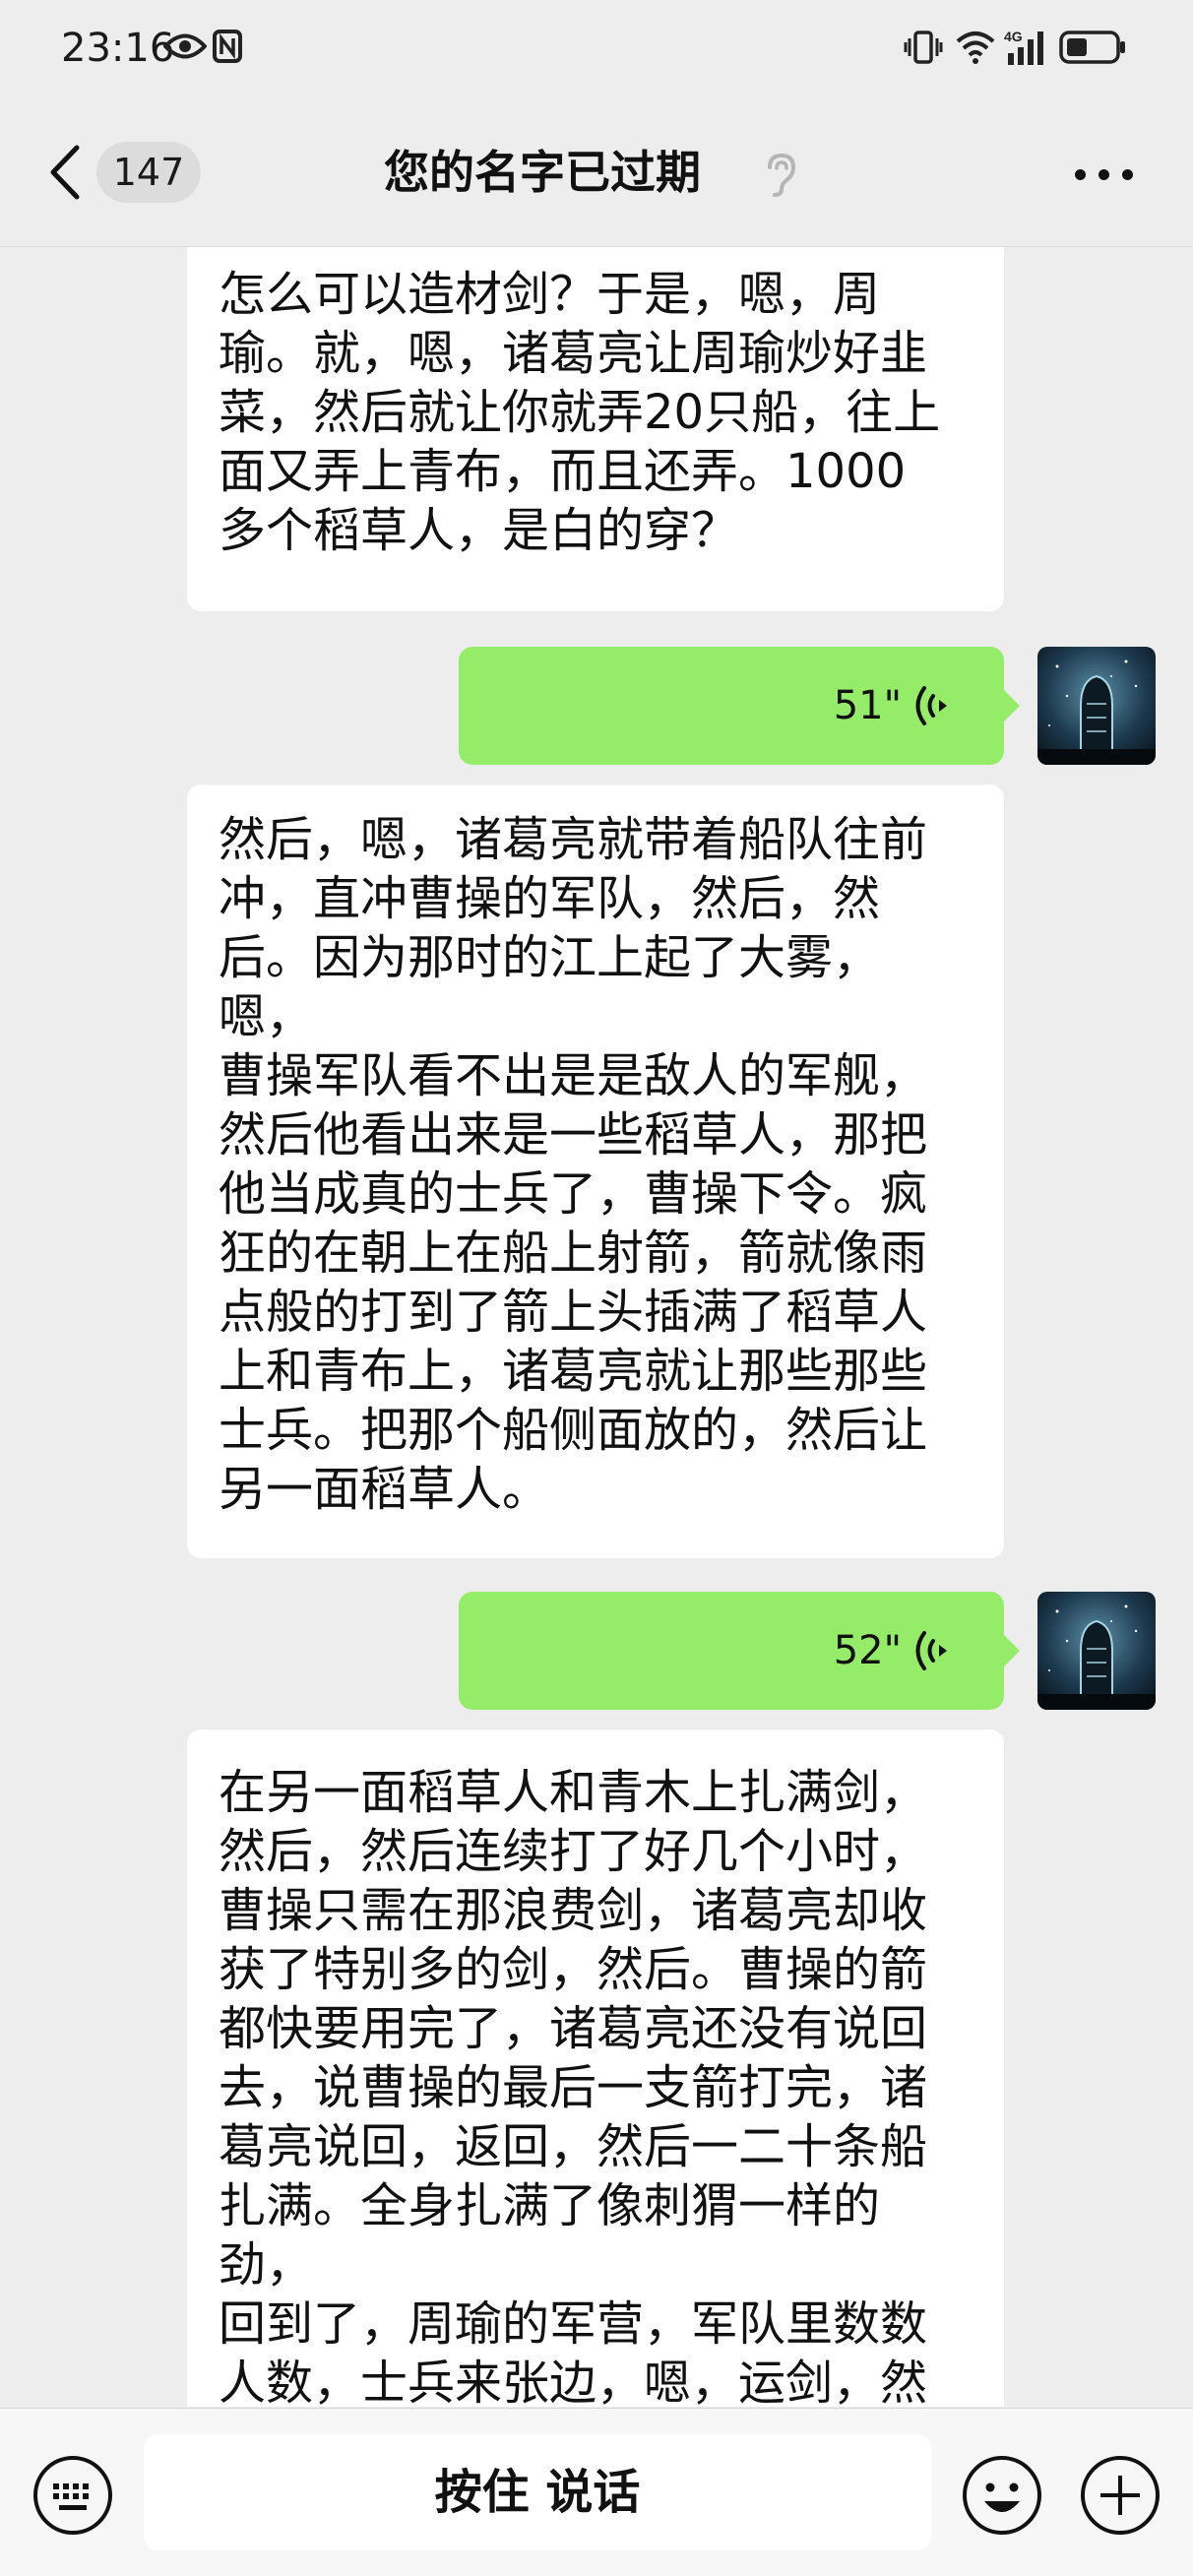 The image size is (1193, 2576). I want to click on input-bar: 按住 说话, so click(596, 2492).